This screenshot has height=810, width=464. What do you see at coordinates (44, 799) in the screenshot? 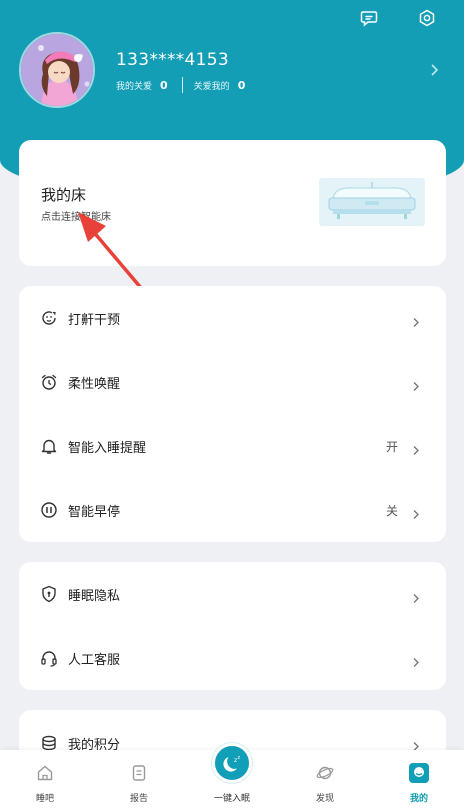
I see `tab-label: 睡吧` at bounding box center [44, 799].